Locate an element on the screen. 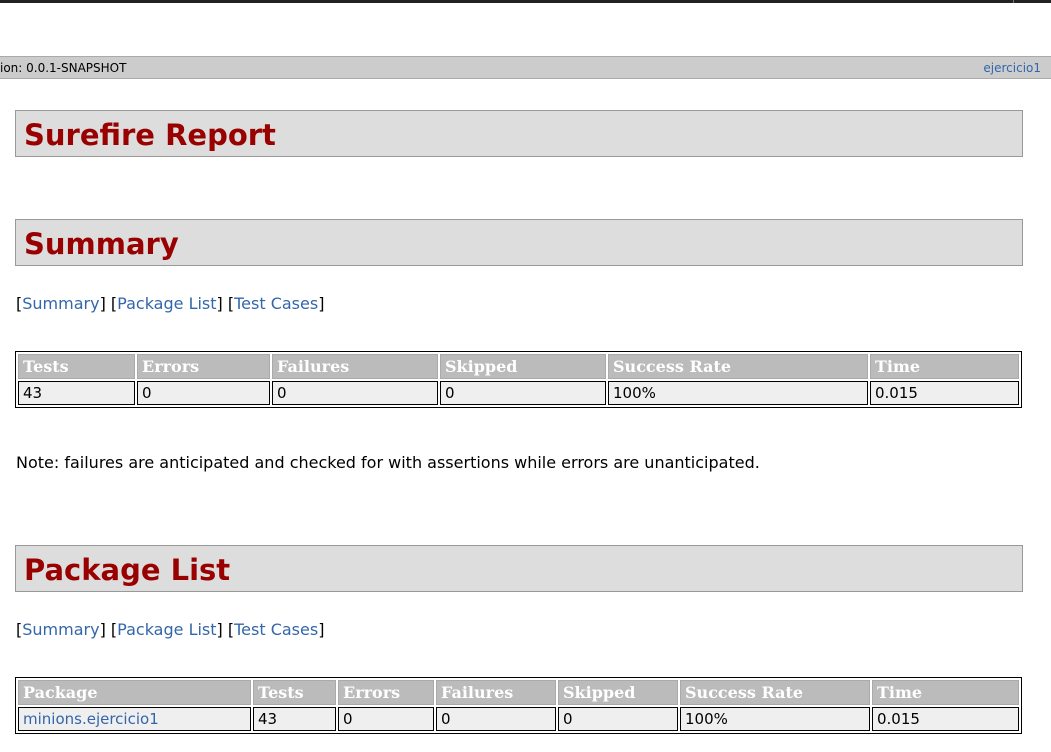  project-link: ejercicio1 is located at coordinates (1012, 68).